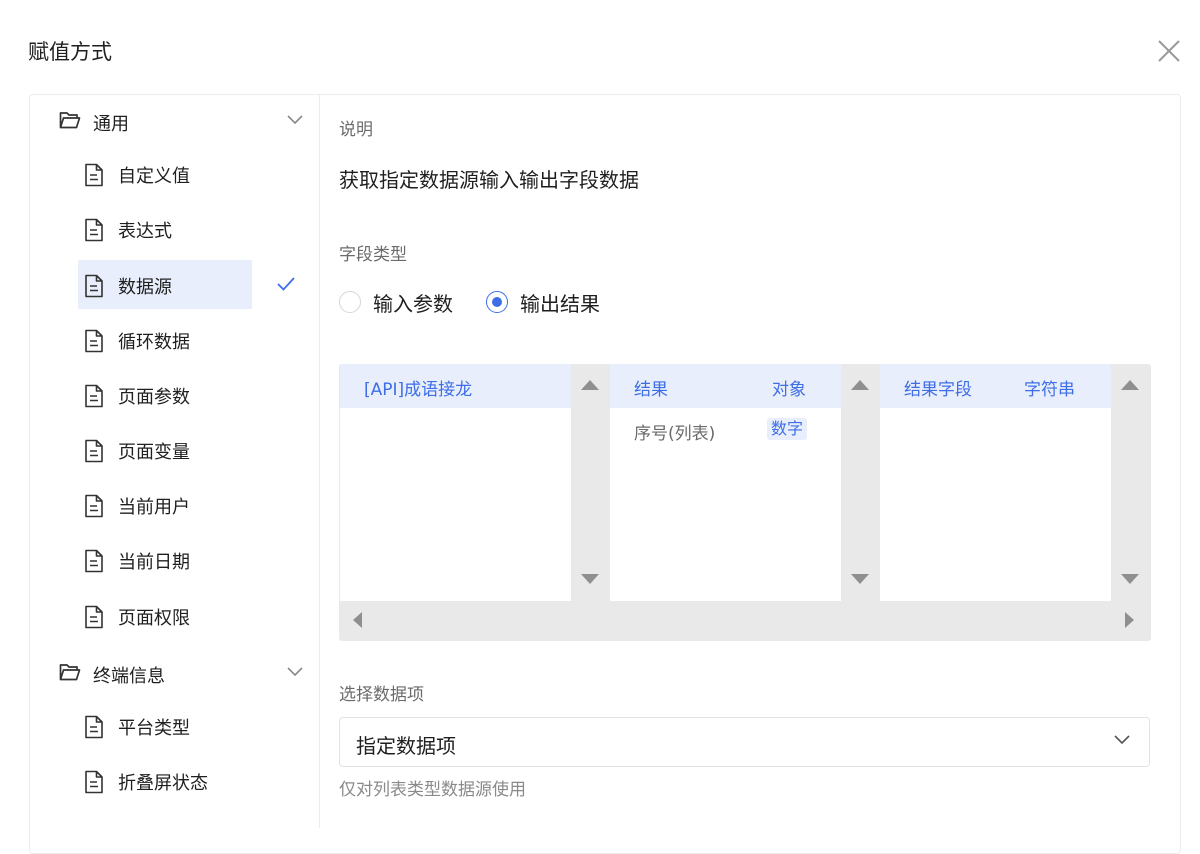 This screenshot has width=1200, height=854. Describe the element at coordinates (455, 482) in the screenshot. I see `cascader-column: [API]成语接龙` at that location.